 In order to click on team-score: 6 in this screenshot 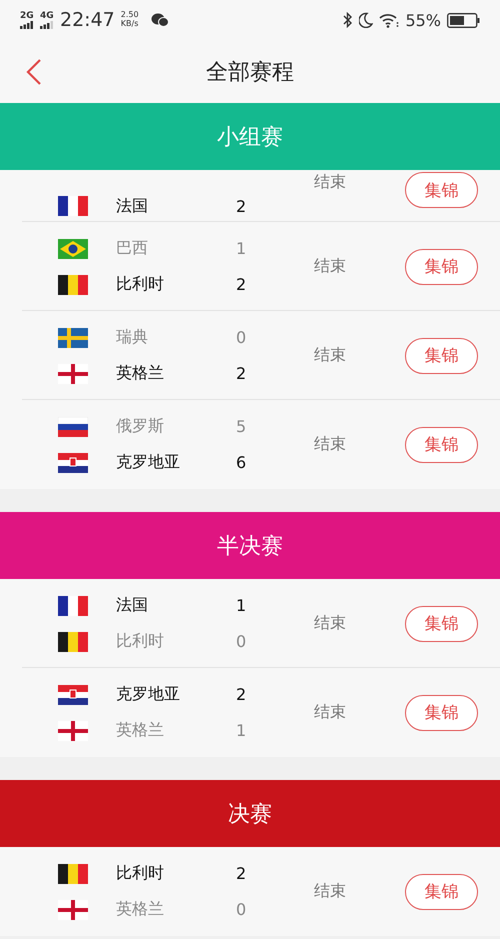, I will do `click(242, 462)`.